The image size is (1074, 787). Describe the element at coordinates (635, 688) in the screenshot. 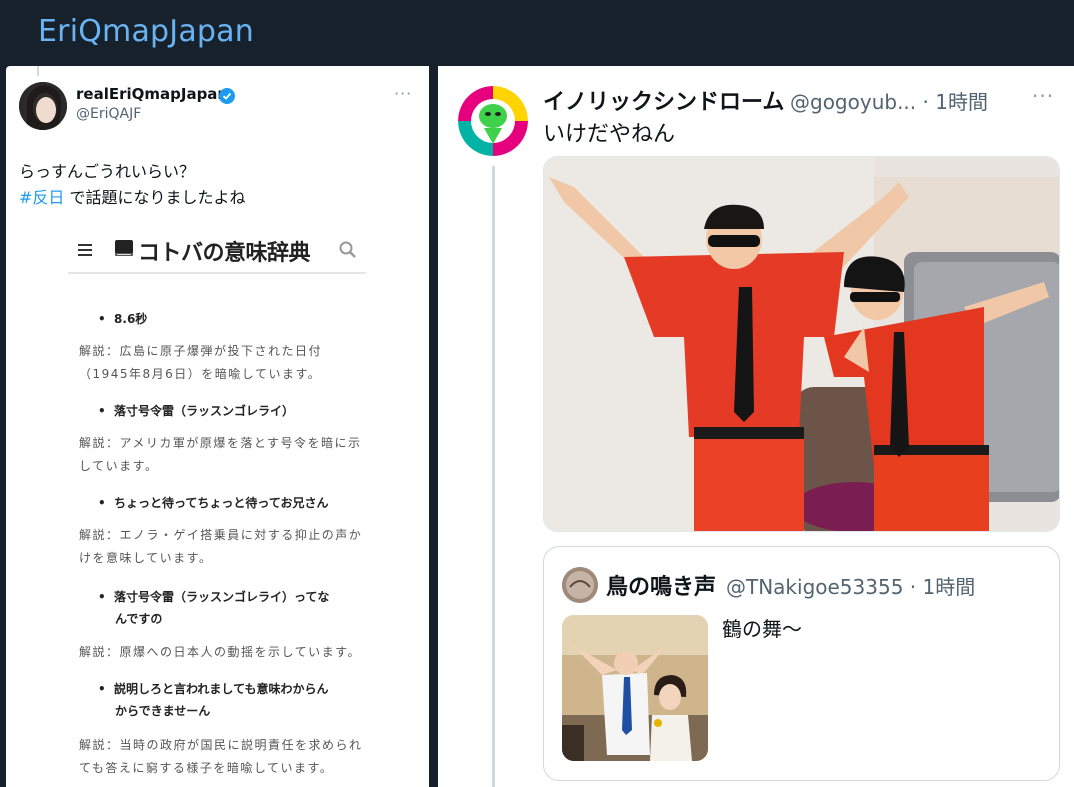

I see `quoted-photo` at that location.